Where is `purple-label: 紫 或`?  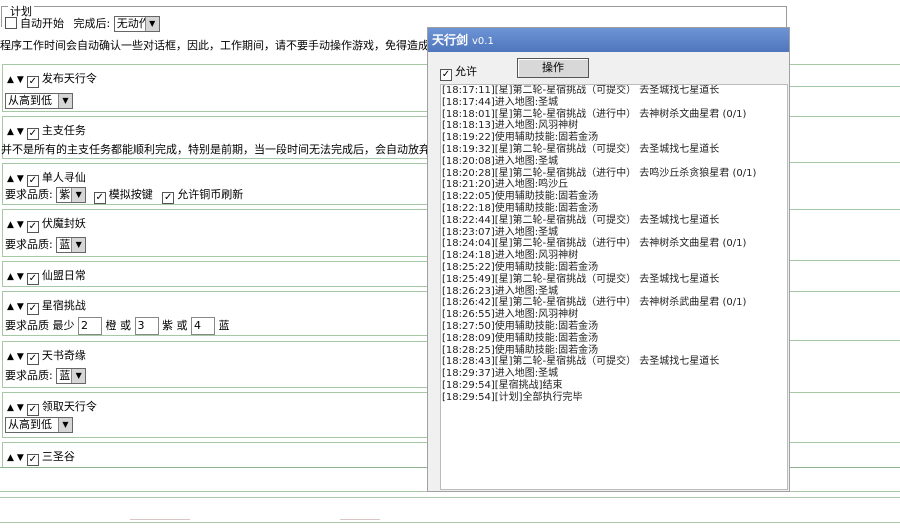 purple-label: 紫 或 is located at coordinates (175, 325).